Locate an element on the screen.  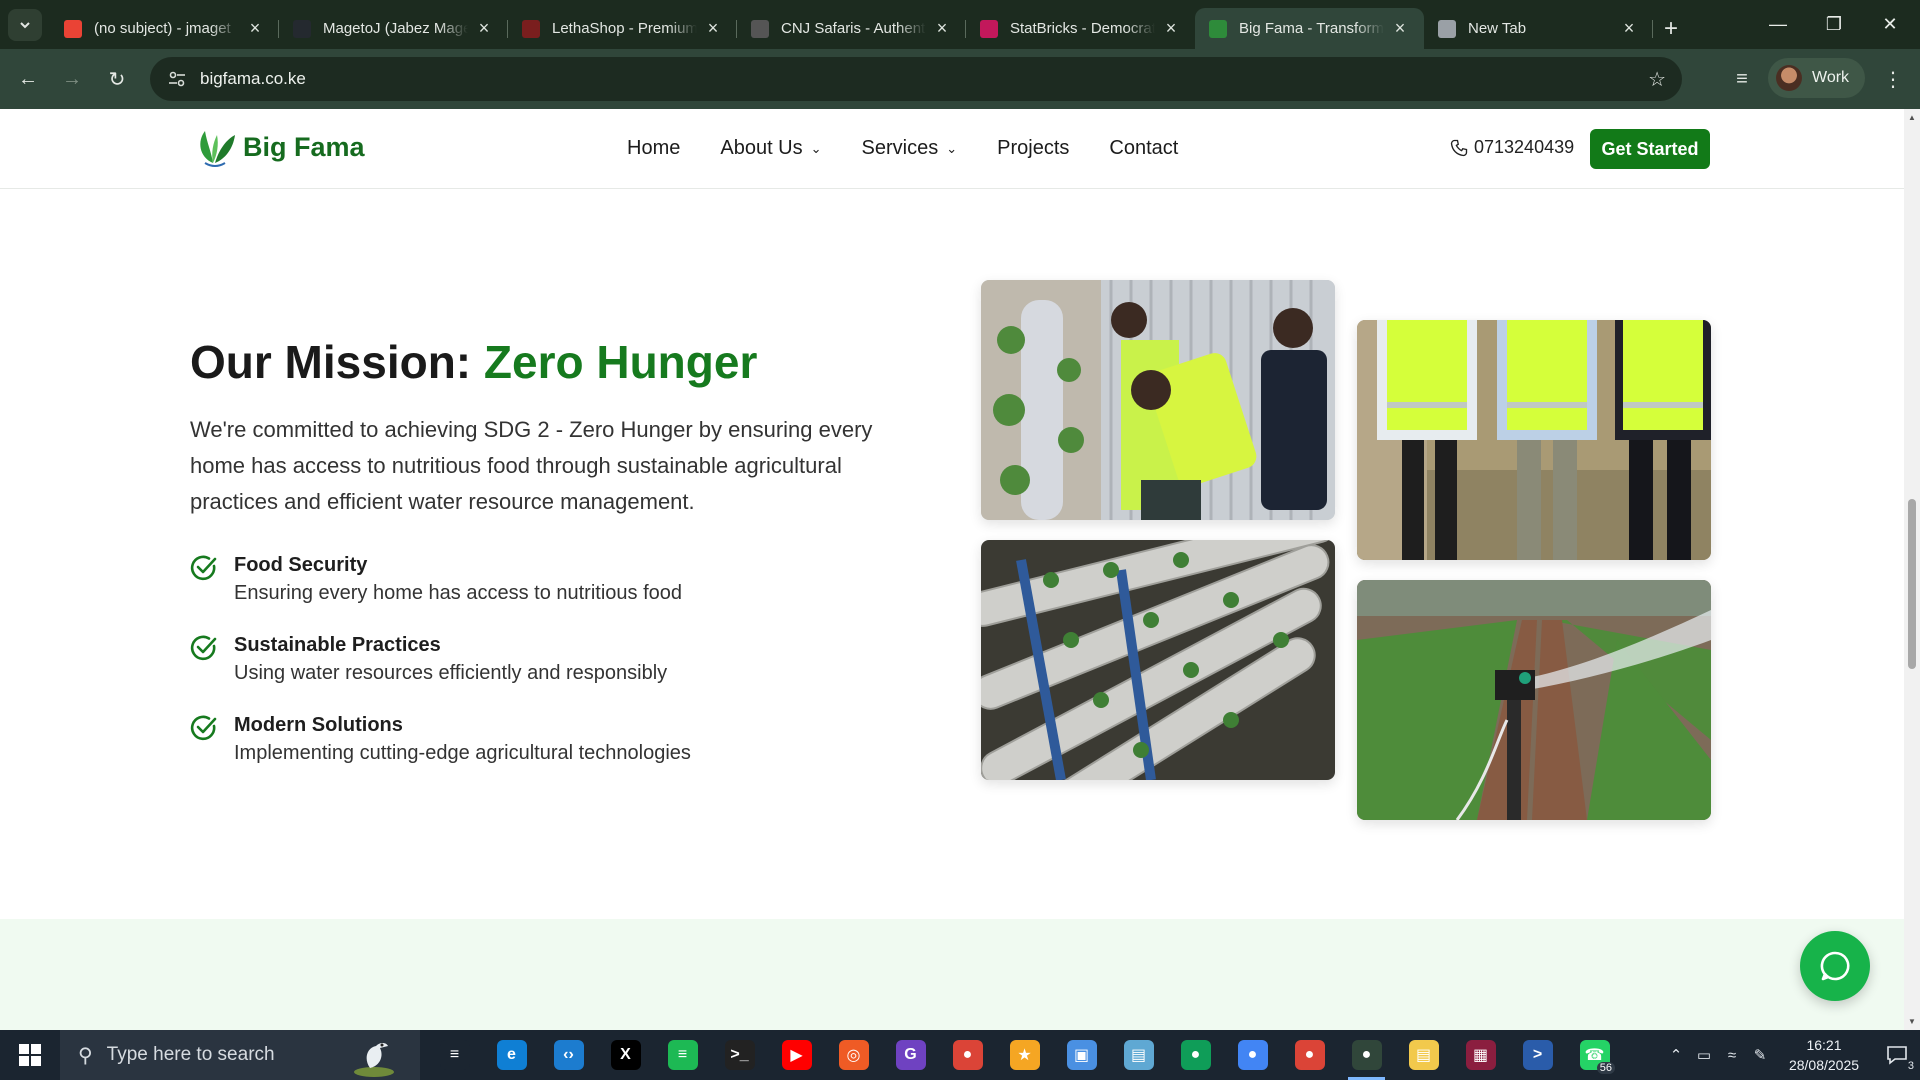
taskbar-app-chrome-work: ● is located at coordinates (1366, 1055).